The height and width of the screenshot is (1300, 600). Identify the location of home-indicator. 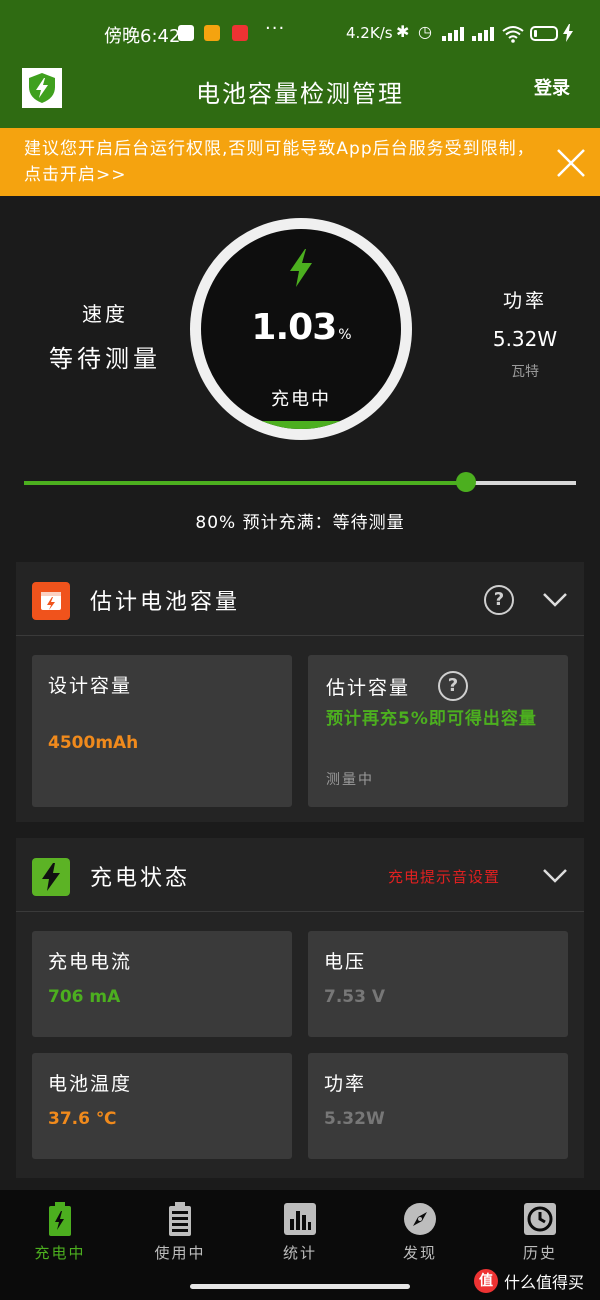
(300, 1286).